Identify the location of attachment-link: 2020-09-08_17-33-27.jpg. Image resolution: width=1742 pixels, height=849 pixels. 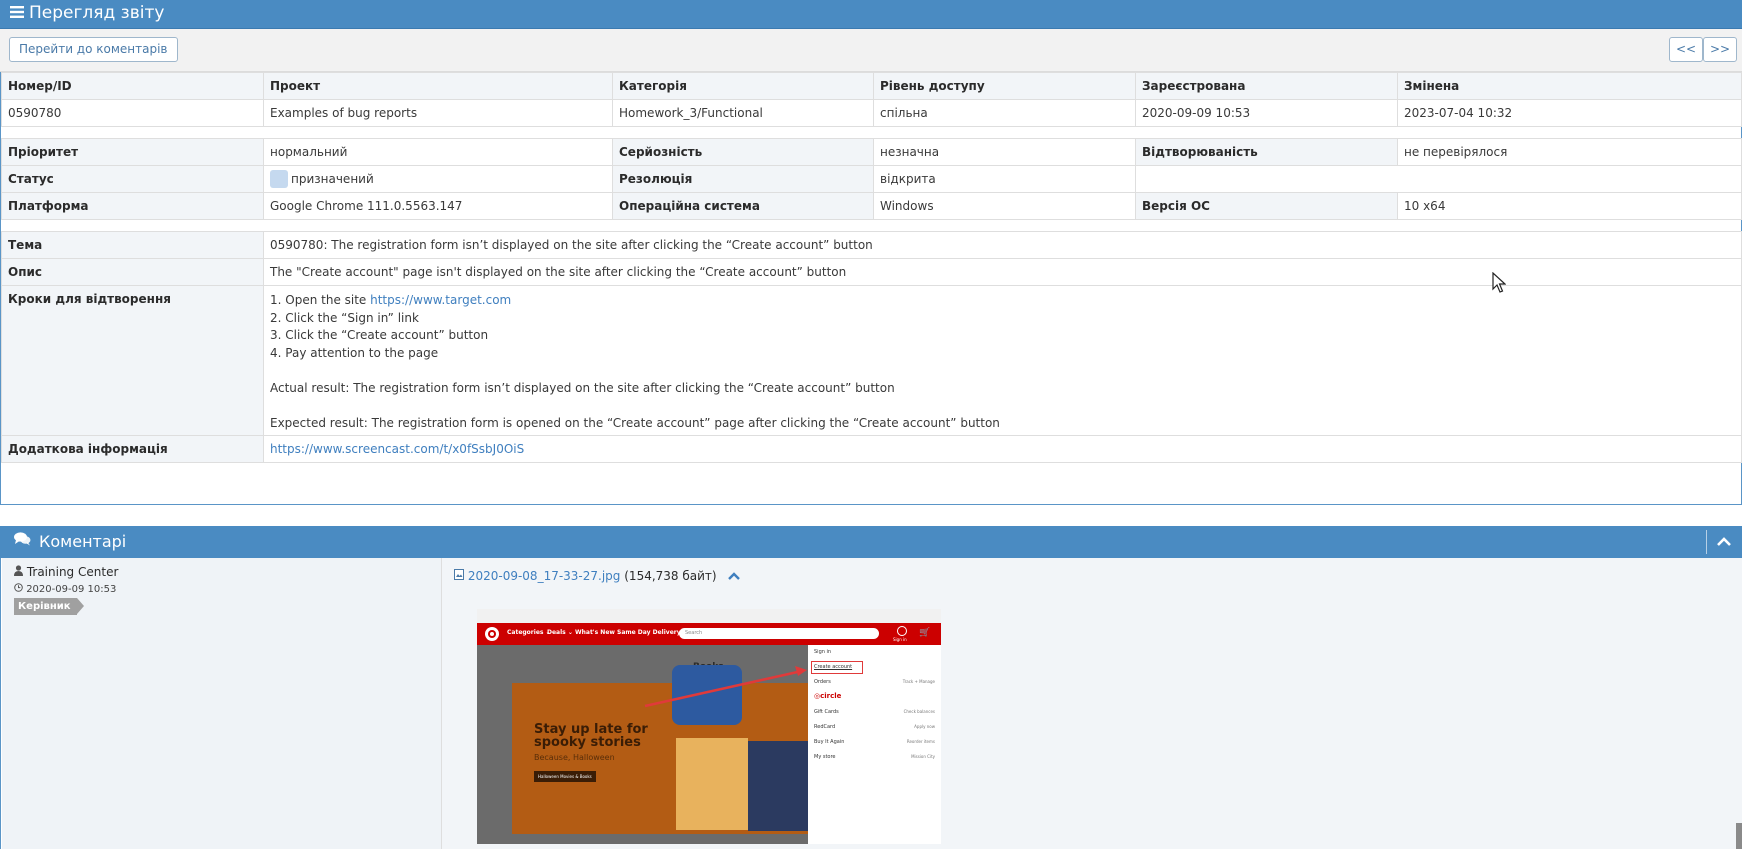
(544, 576).